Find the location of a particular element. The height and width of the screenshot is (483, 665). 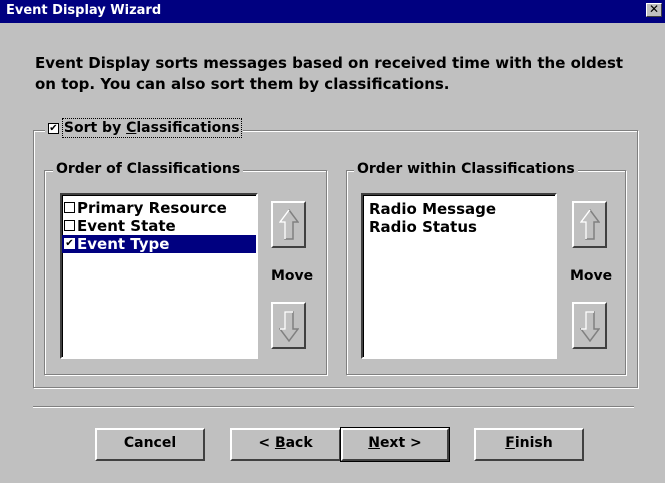

list-item-radio-status: Radio Status is located at coordinates (459, 227).